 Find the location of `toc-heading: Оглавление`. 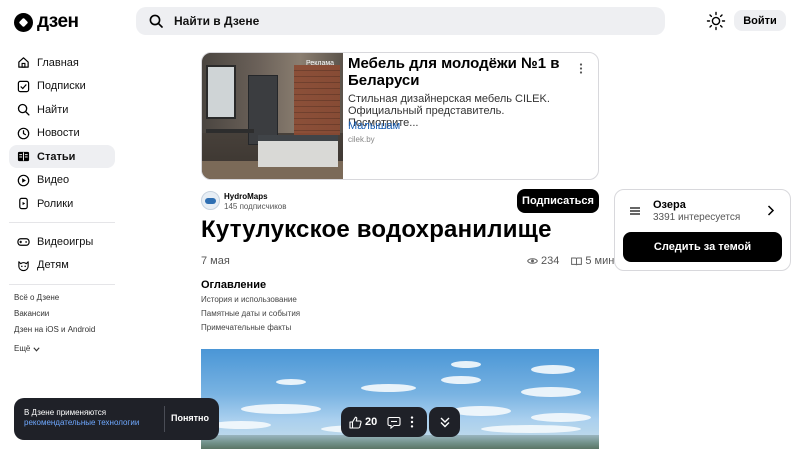

toc-heading: Оглавление is located at coordinates (234, 285).